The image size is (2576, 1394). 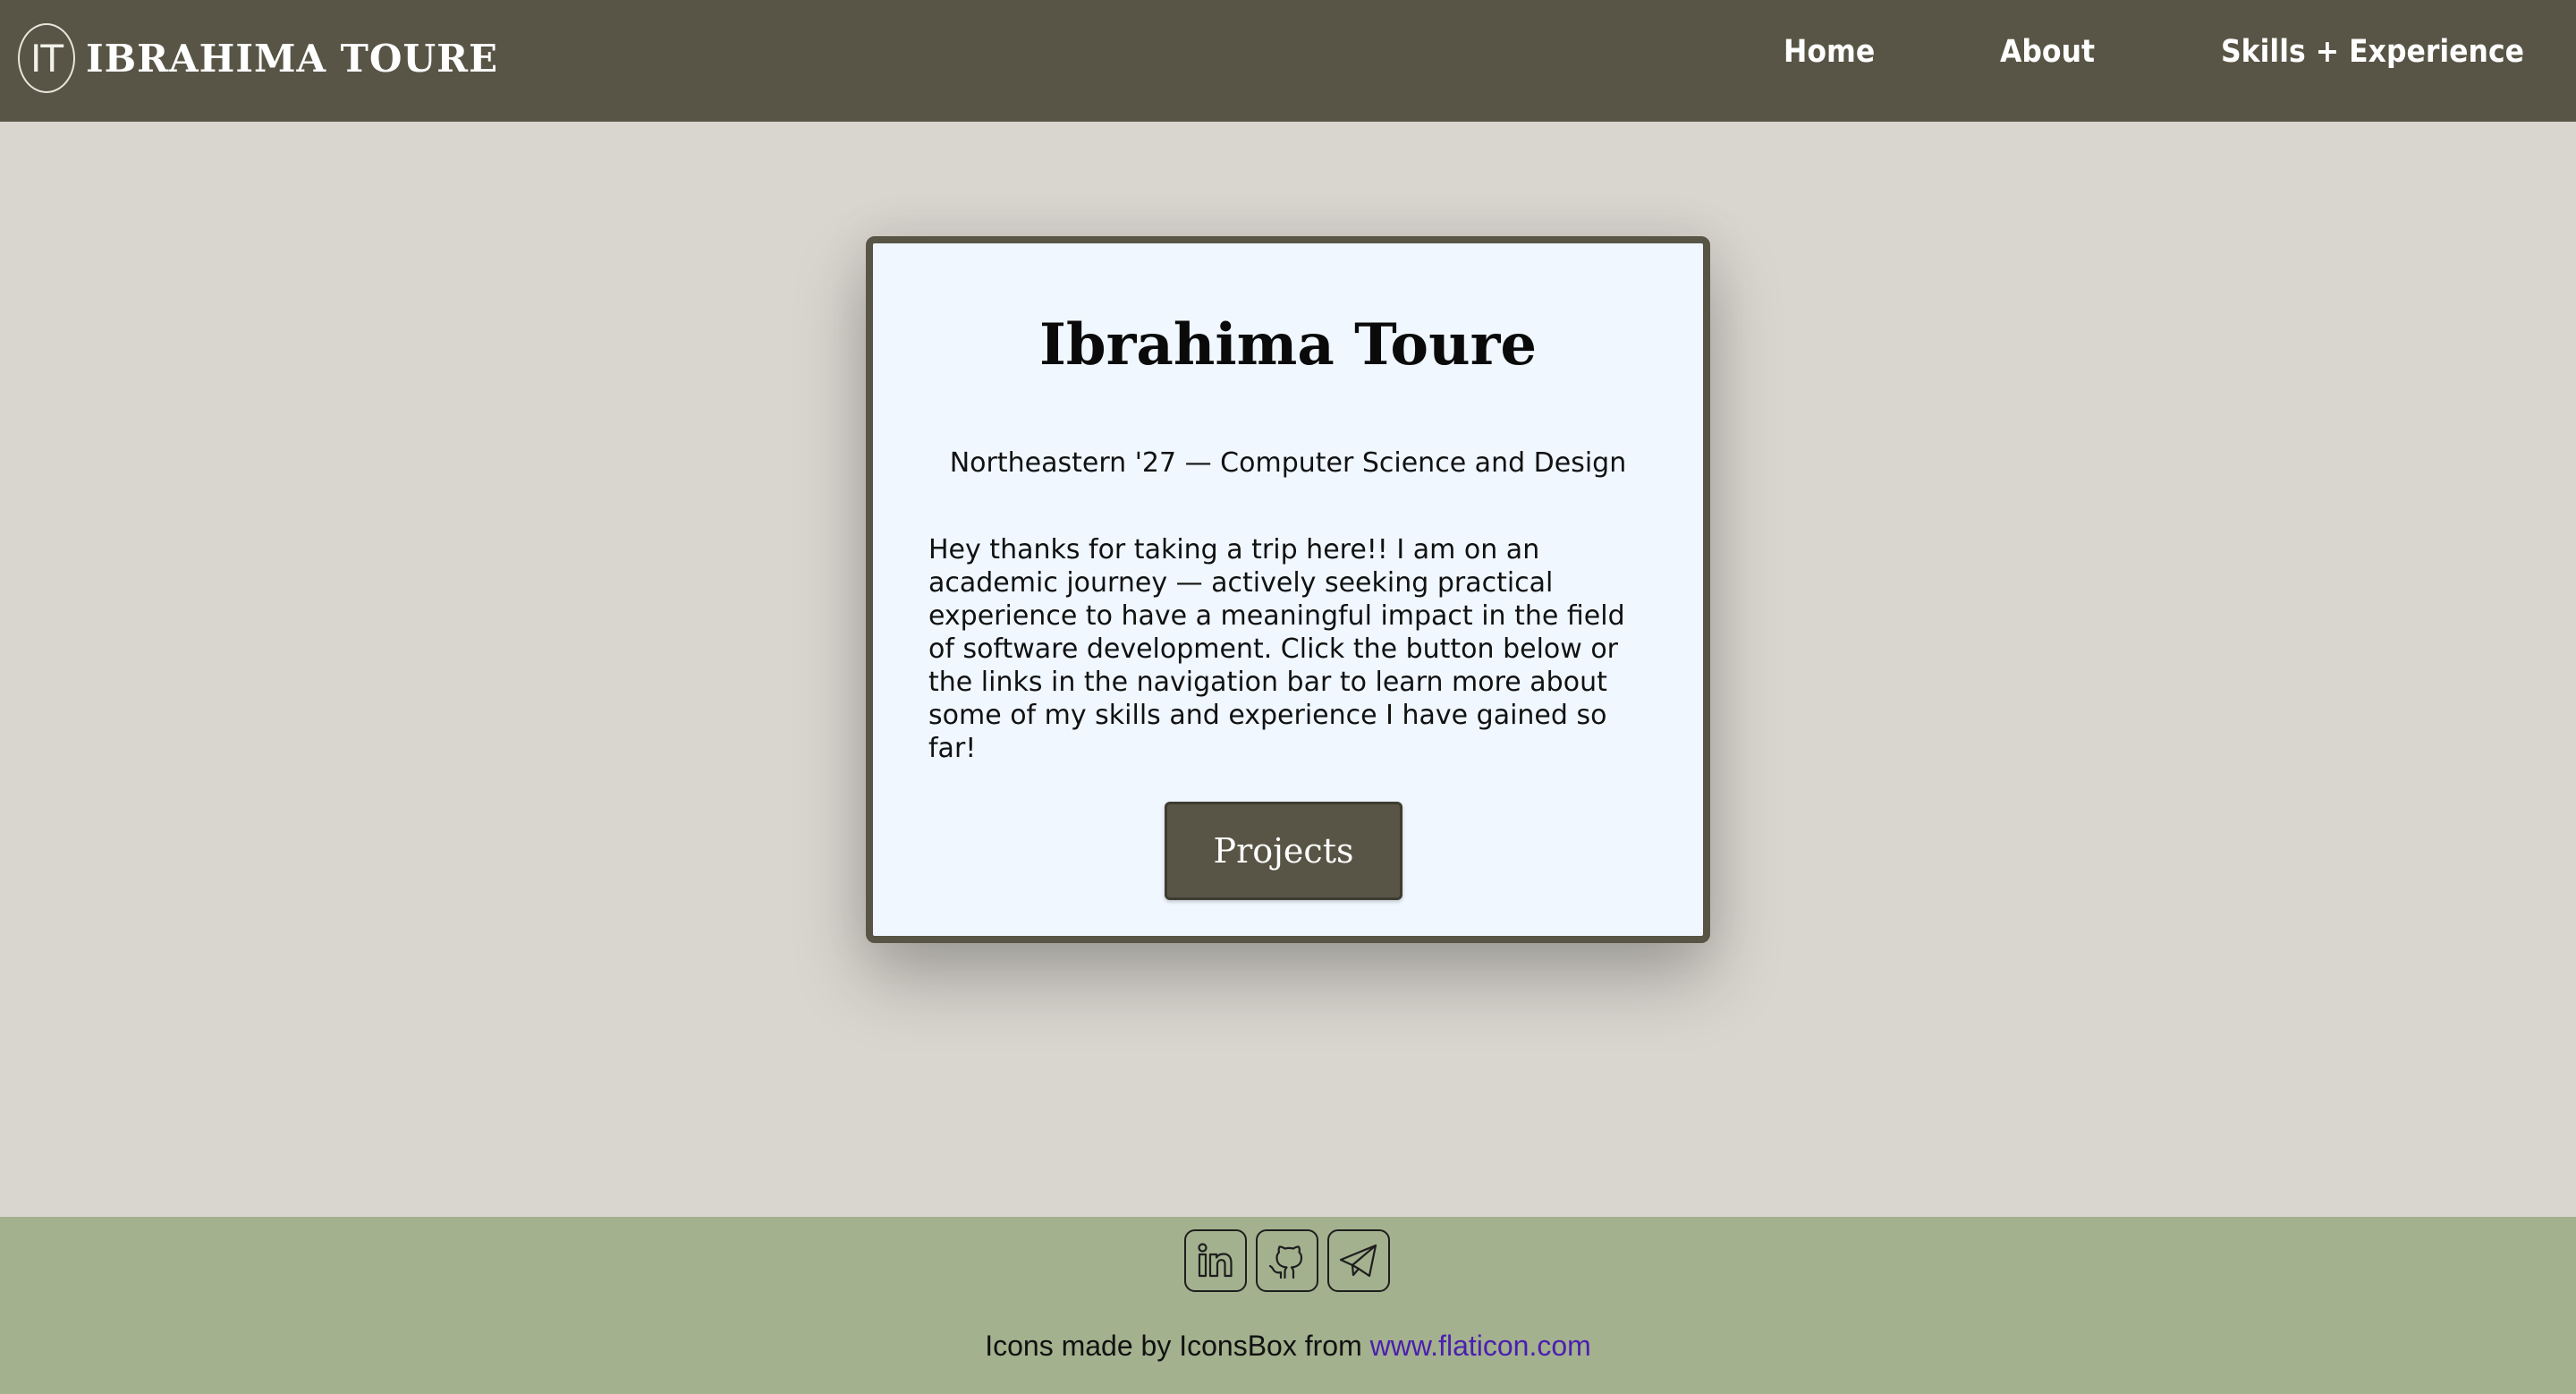 What do you see at coordinates (1283, 851) in the screenshot?
I see `projects-button: Projects` at bounding box center [1283, 851].